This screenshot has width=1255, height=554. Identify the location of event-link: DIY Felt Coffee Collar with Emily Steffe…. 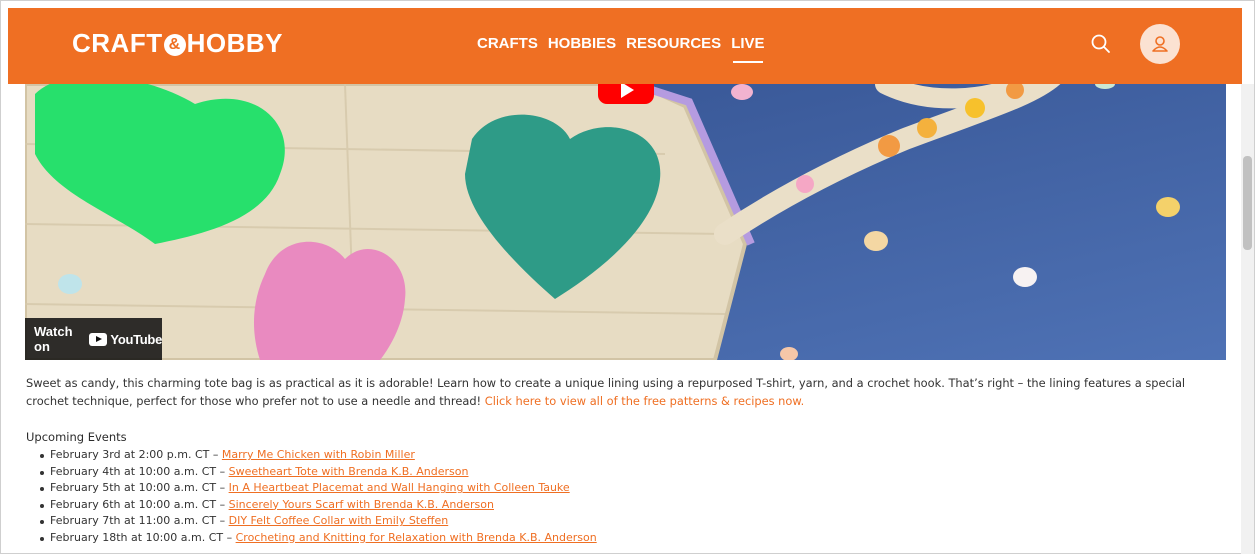
(339, 520).